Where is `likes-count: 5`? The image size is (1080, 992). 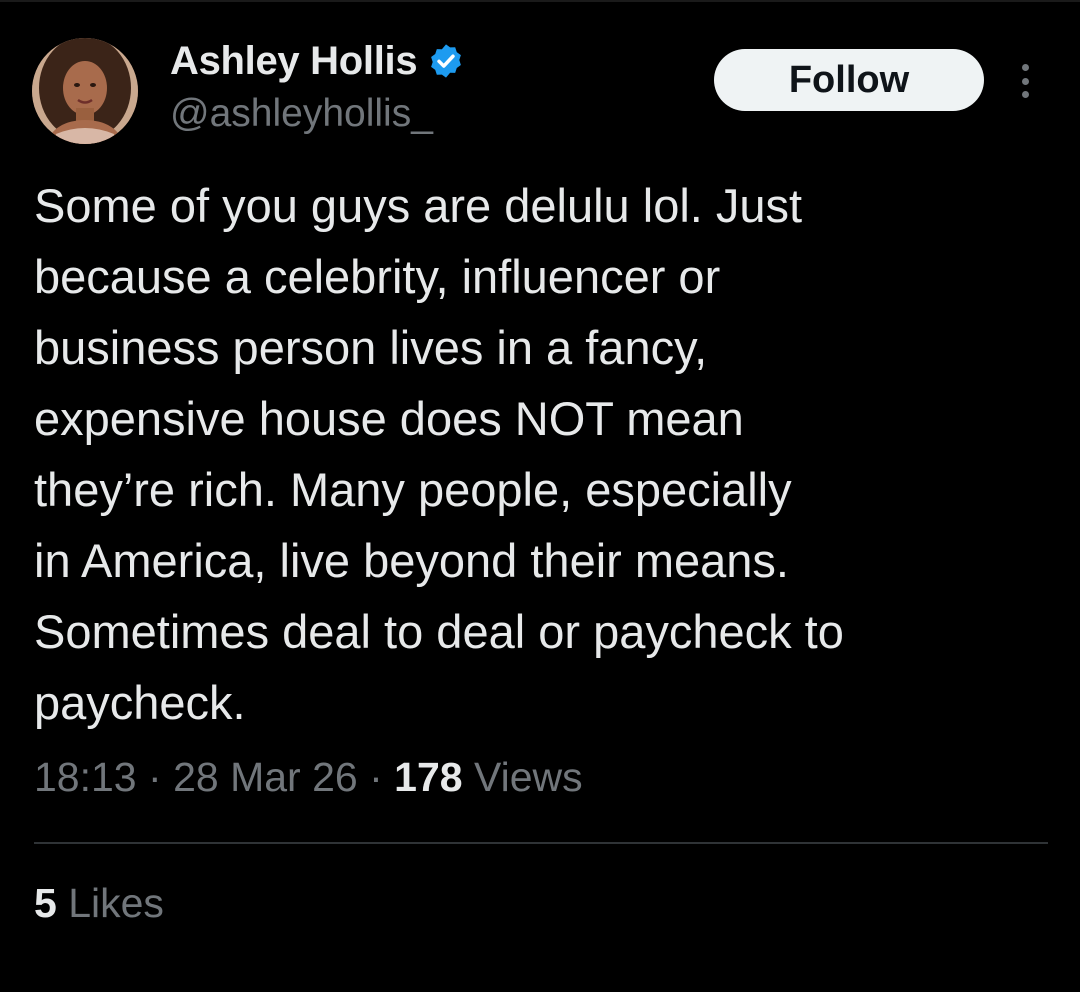
likes-count: 5 is located at coordinates (45, 903).